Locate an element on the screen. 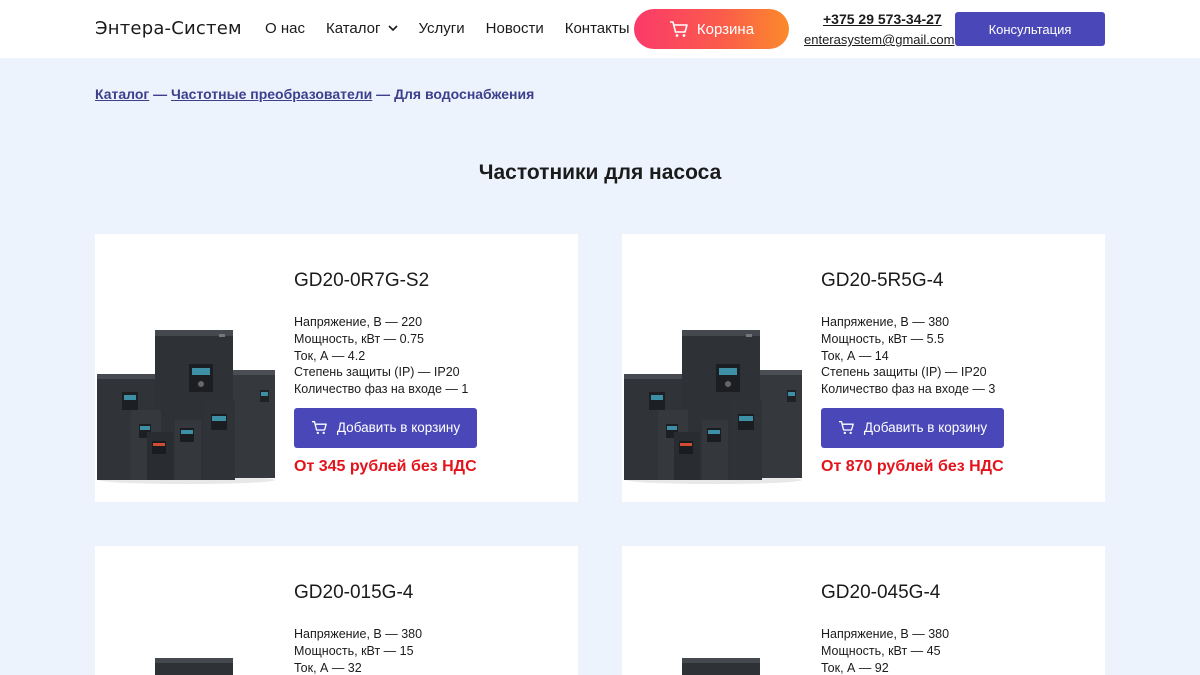 This screenshot has height=675, width=1200. cart-button: Корзина is located at coordinates (711, 29).